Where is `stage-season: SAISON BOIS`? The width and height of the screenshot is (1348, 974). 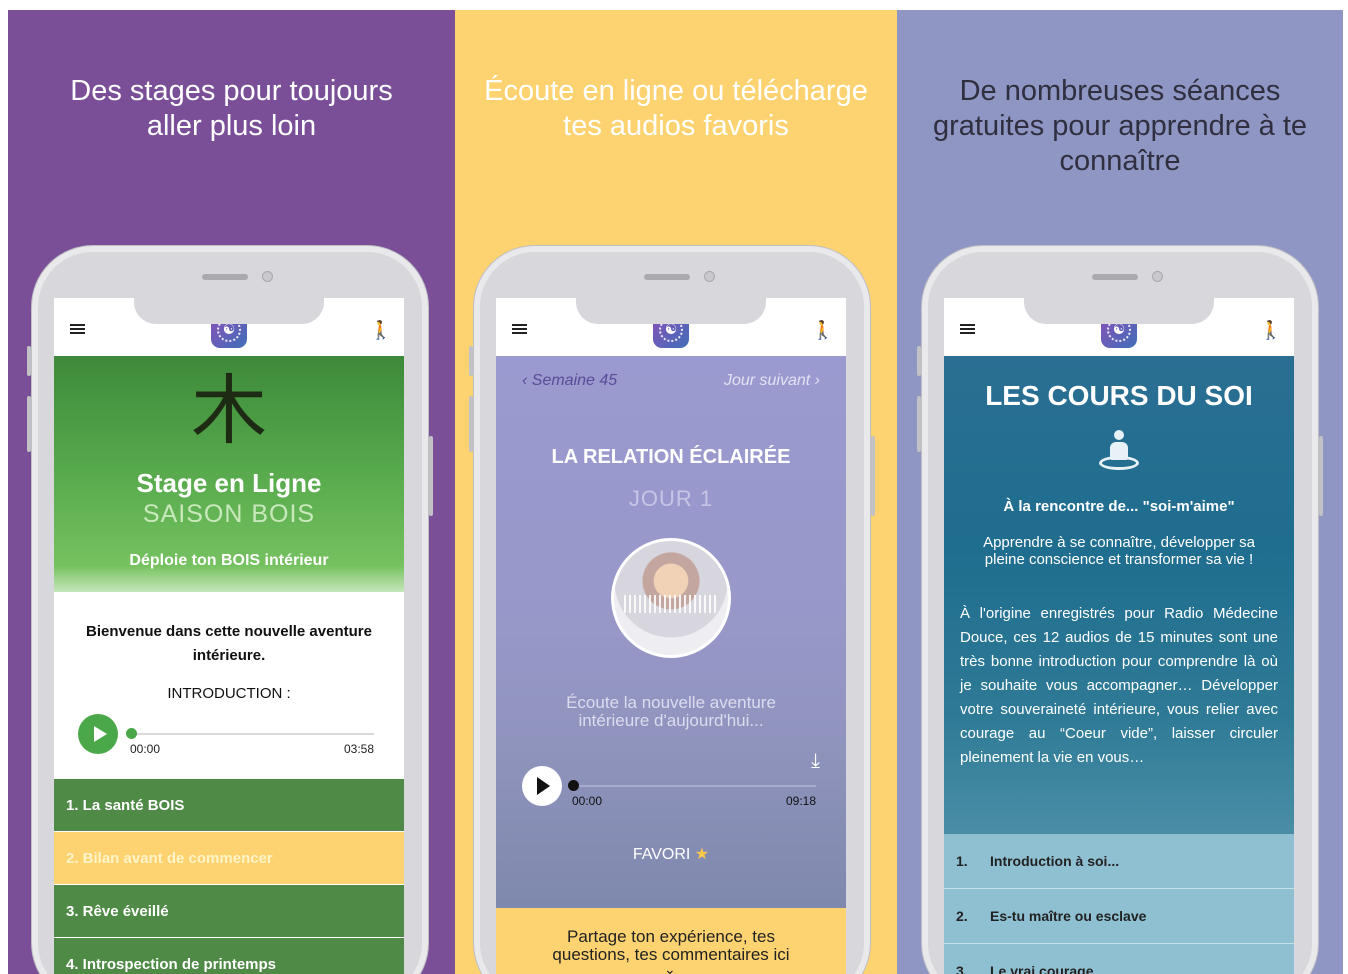 stage-season: SAISON BOIS is located at coordinates (229, 514).